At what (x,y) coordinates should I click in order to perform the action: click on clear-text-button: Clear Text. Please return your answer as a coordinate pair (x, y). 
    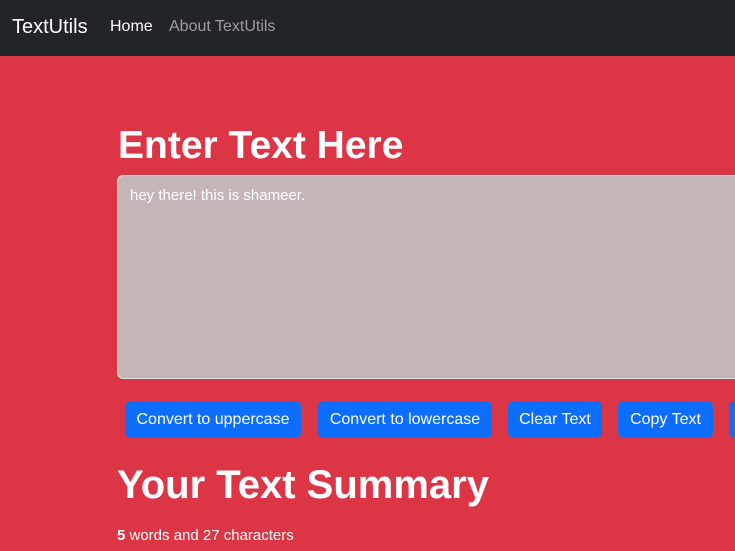
    Looking at the image, I should click on (555, 419).